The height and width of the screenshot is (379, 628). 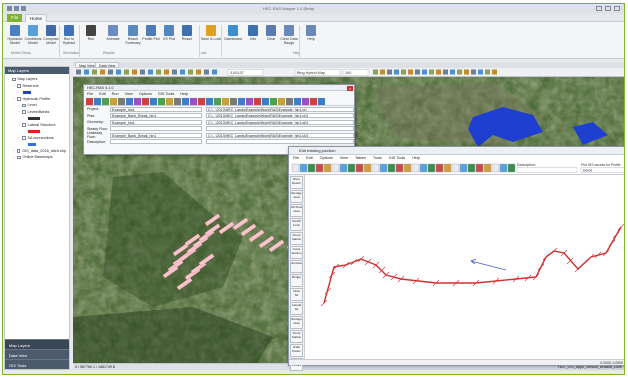 I want to click on menu-item: GIS Tools, so click(x=397, y=158).